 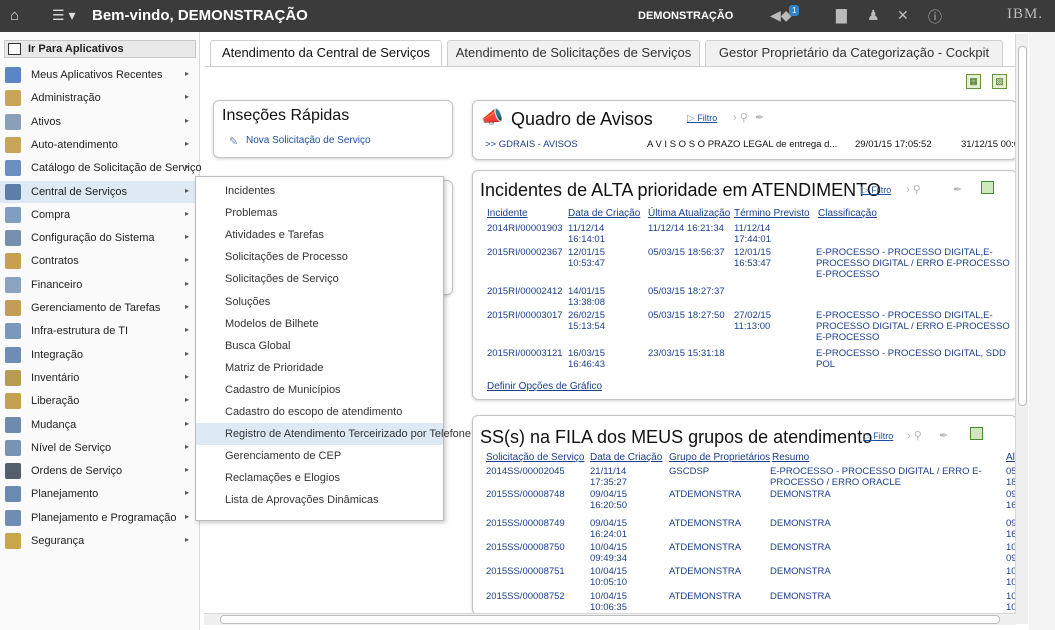 I want to click on menu-icon: ☰ ▾, so click(x=63, y=15).